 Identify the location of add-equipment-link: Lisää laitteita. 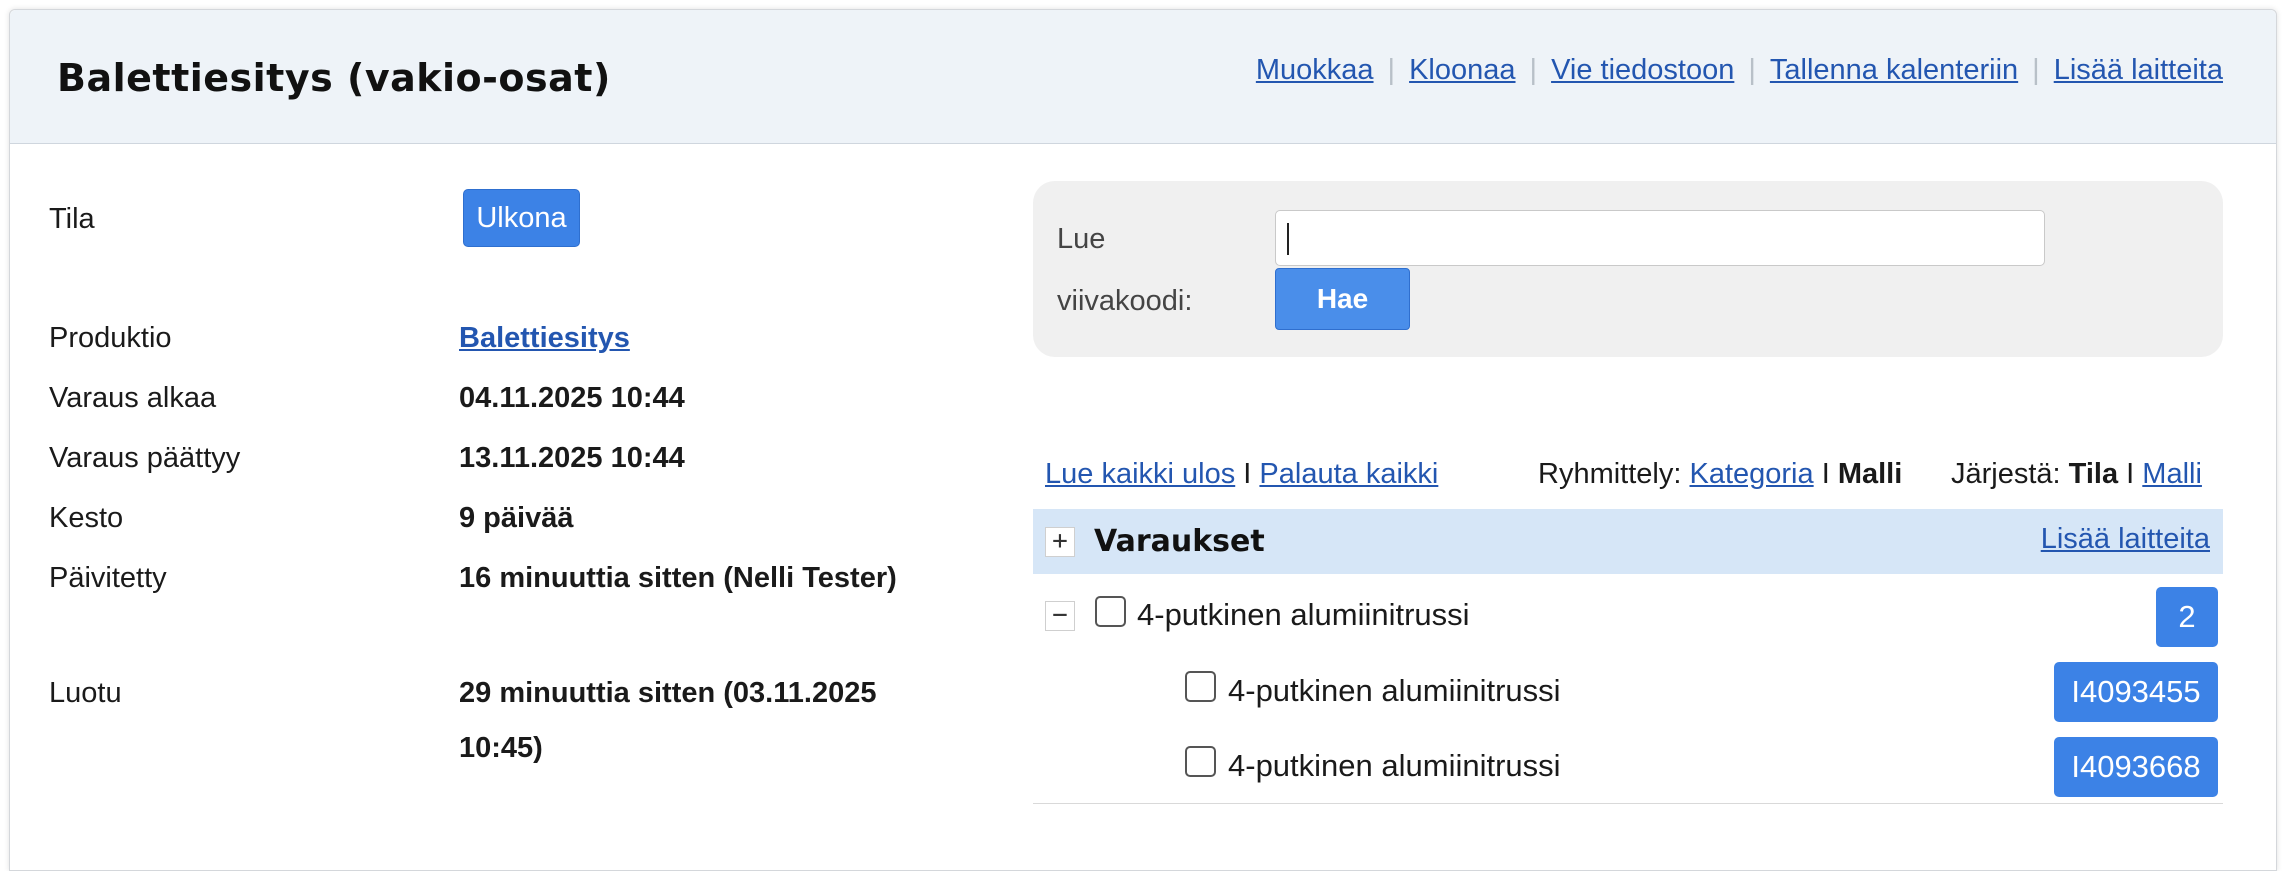
(2138, 70).